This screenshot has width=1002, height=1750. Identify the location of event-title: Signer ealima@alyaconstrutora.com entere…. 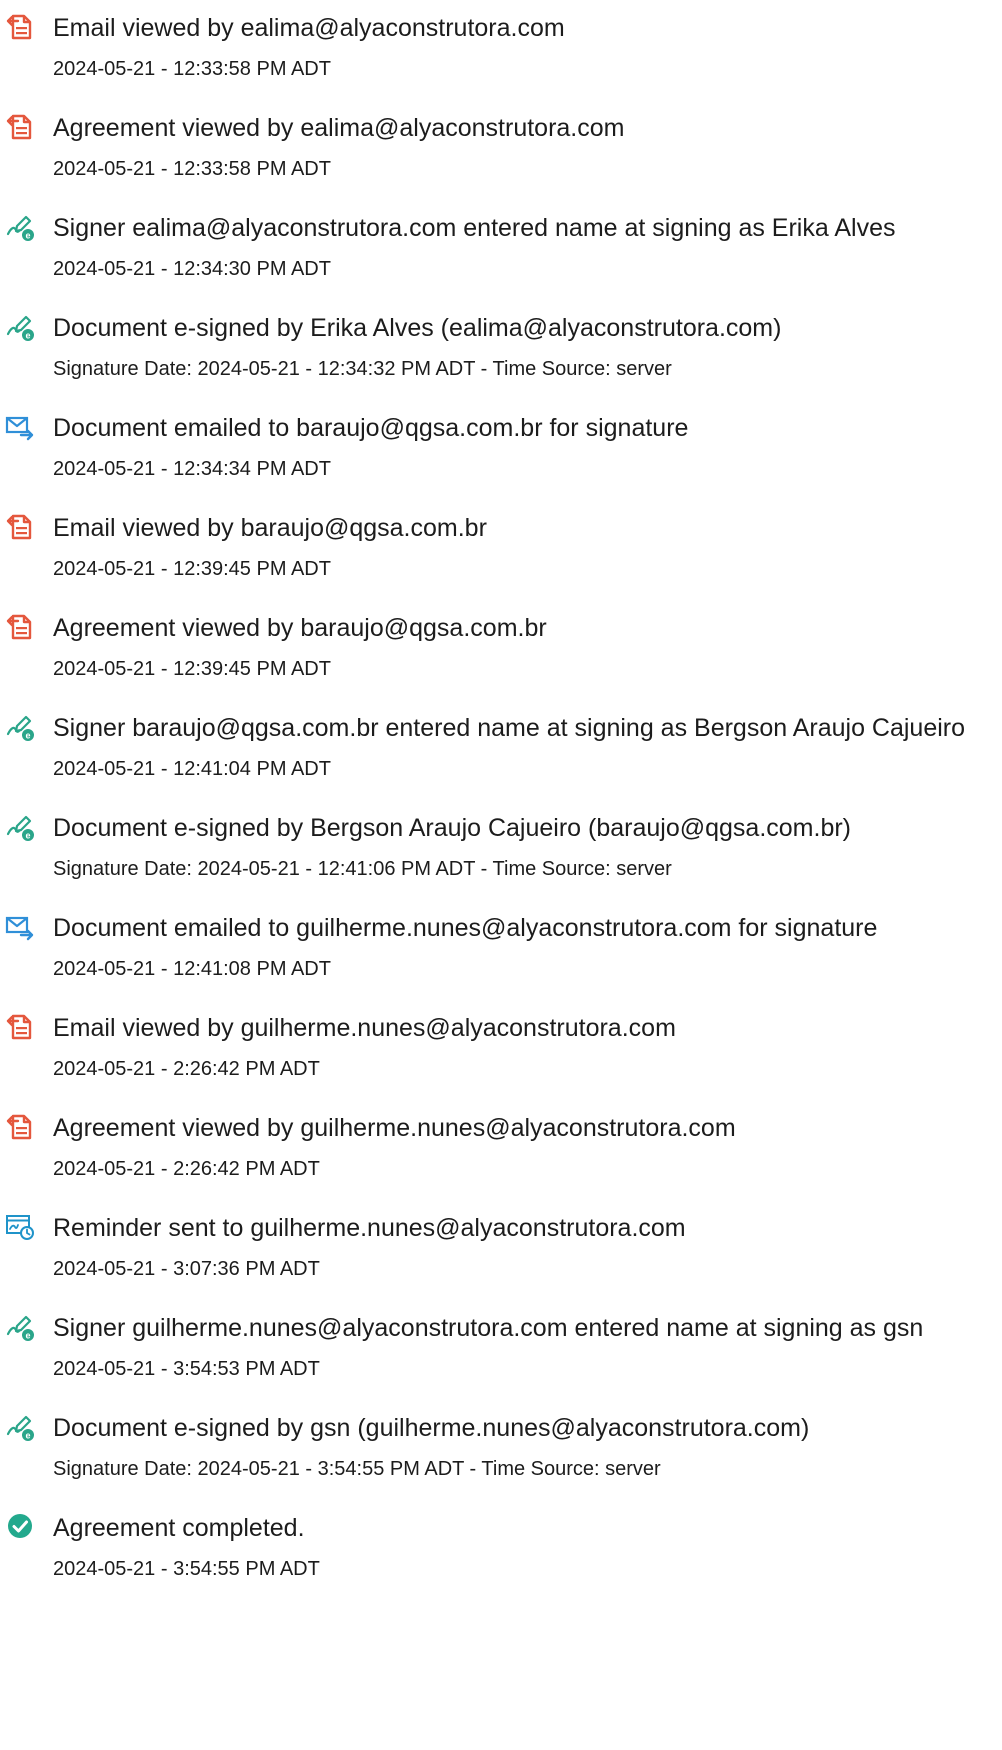
(474, 228).